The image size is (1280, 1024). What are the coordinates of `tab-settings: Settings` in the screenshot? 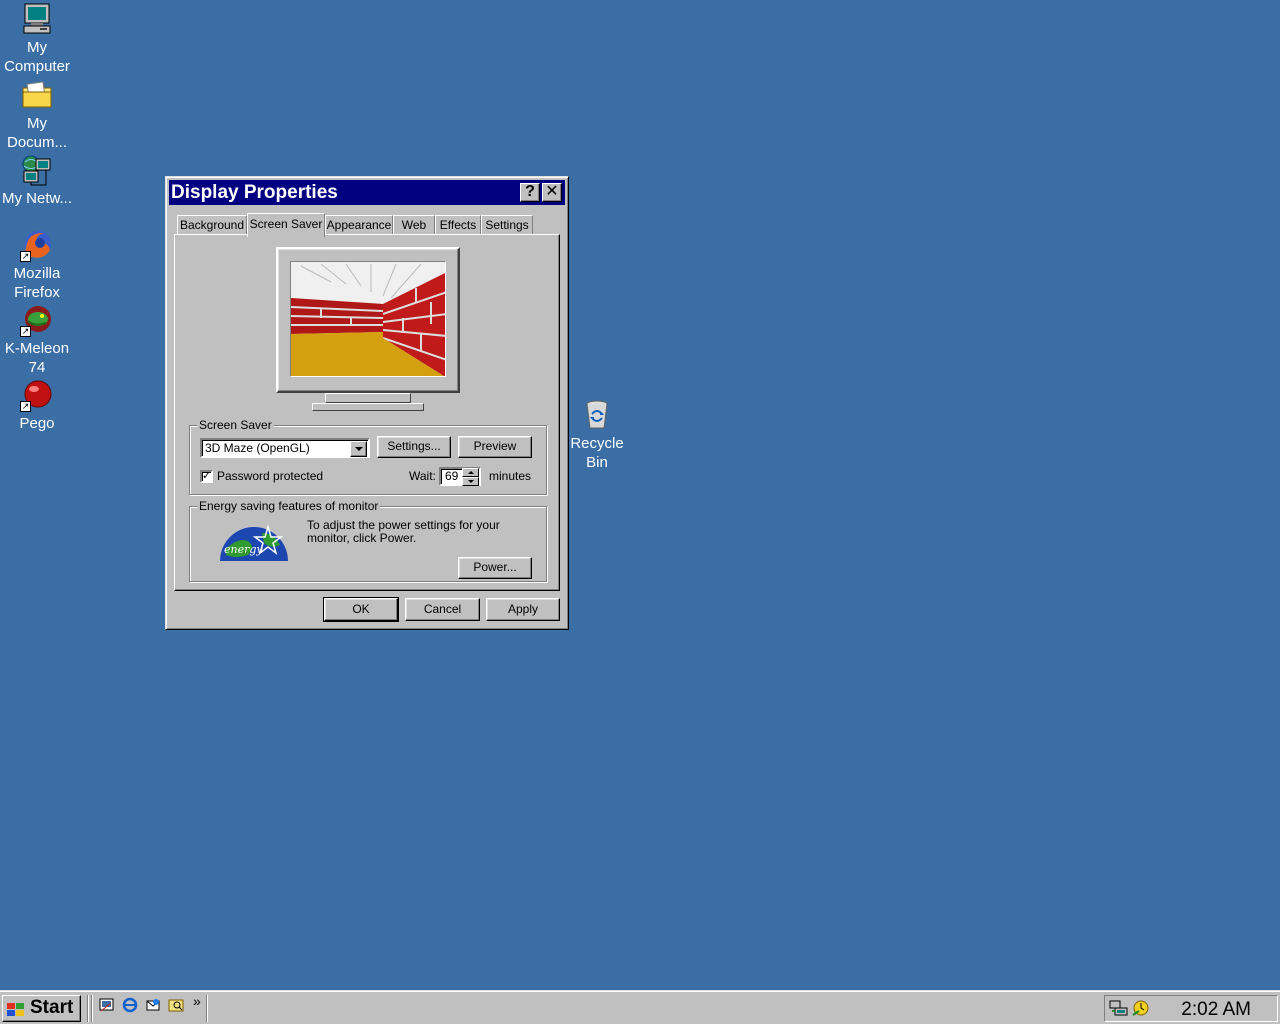 It's located at (507, 225).